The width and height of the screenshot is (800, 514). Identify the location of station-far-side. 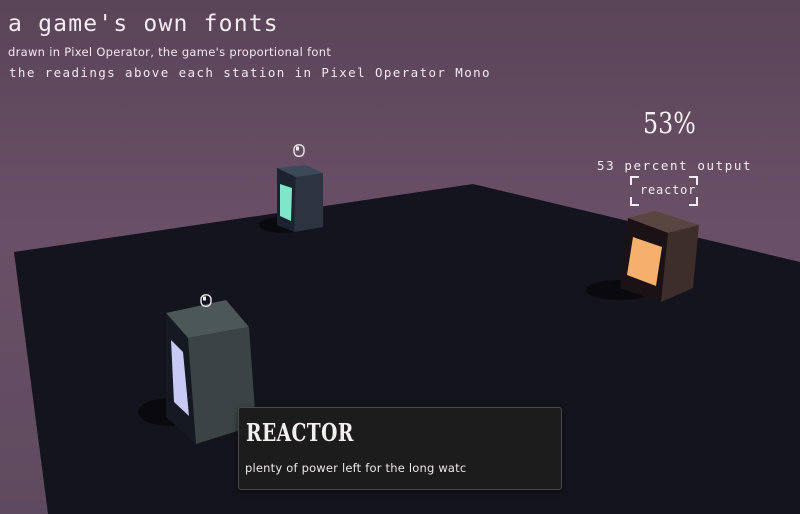
(308, 202).